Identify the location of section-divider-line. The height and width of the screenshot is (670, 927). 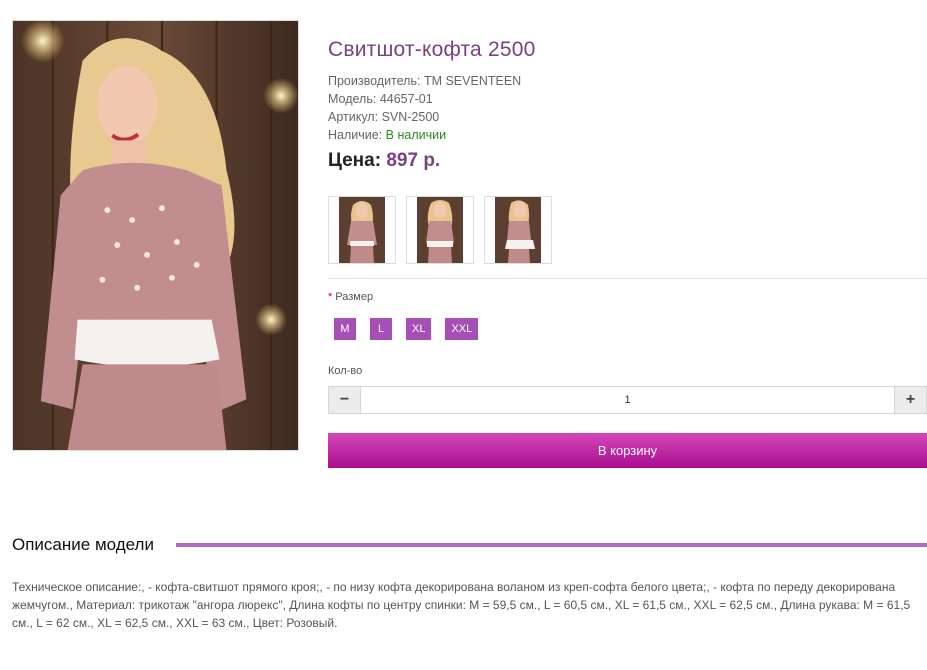
(551, 545).